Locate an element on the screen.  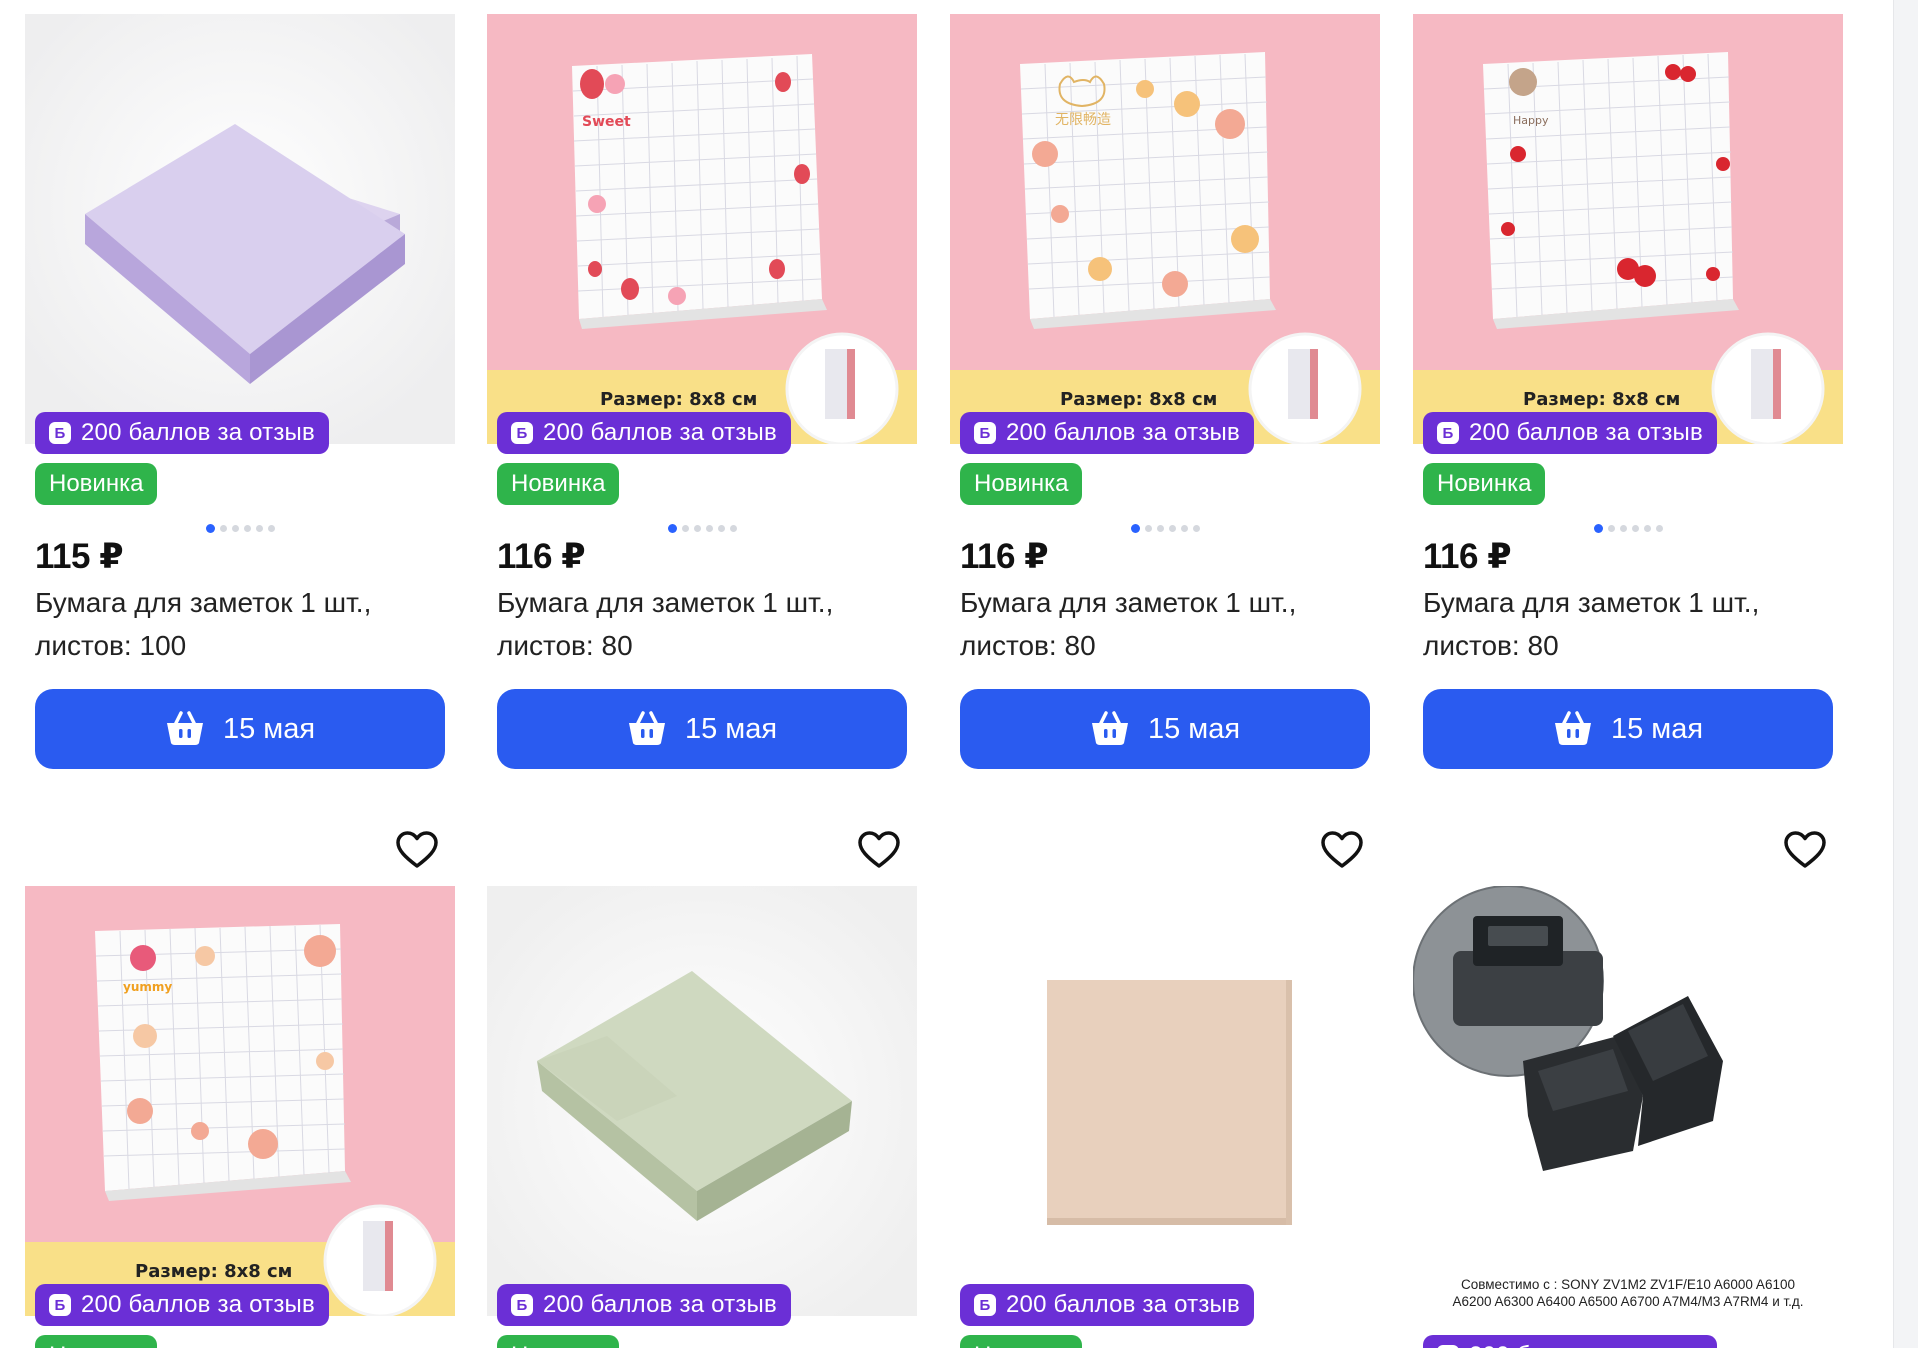
product-image: yummy Размер: 8х8 см is located at coordinates (240, 1101).